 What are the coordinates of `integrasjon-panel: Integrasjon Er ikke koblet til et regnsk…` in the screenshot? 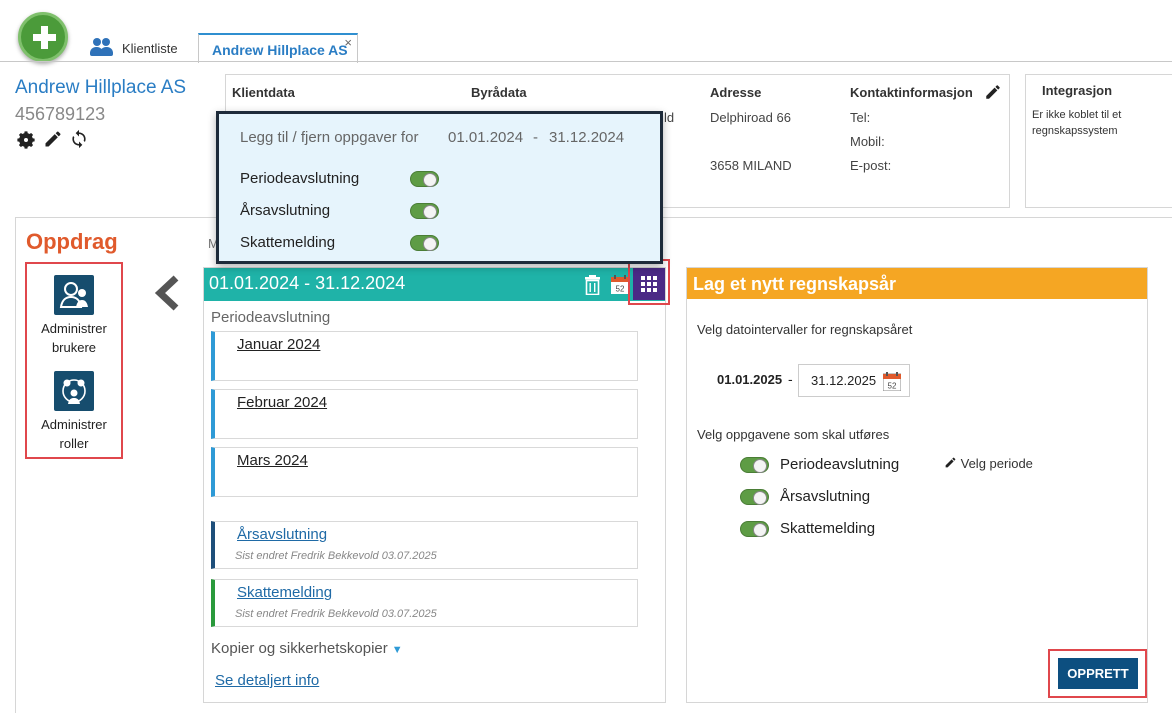 It's located at (1098, 141).